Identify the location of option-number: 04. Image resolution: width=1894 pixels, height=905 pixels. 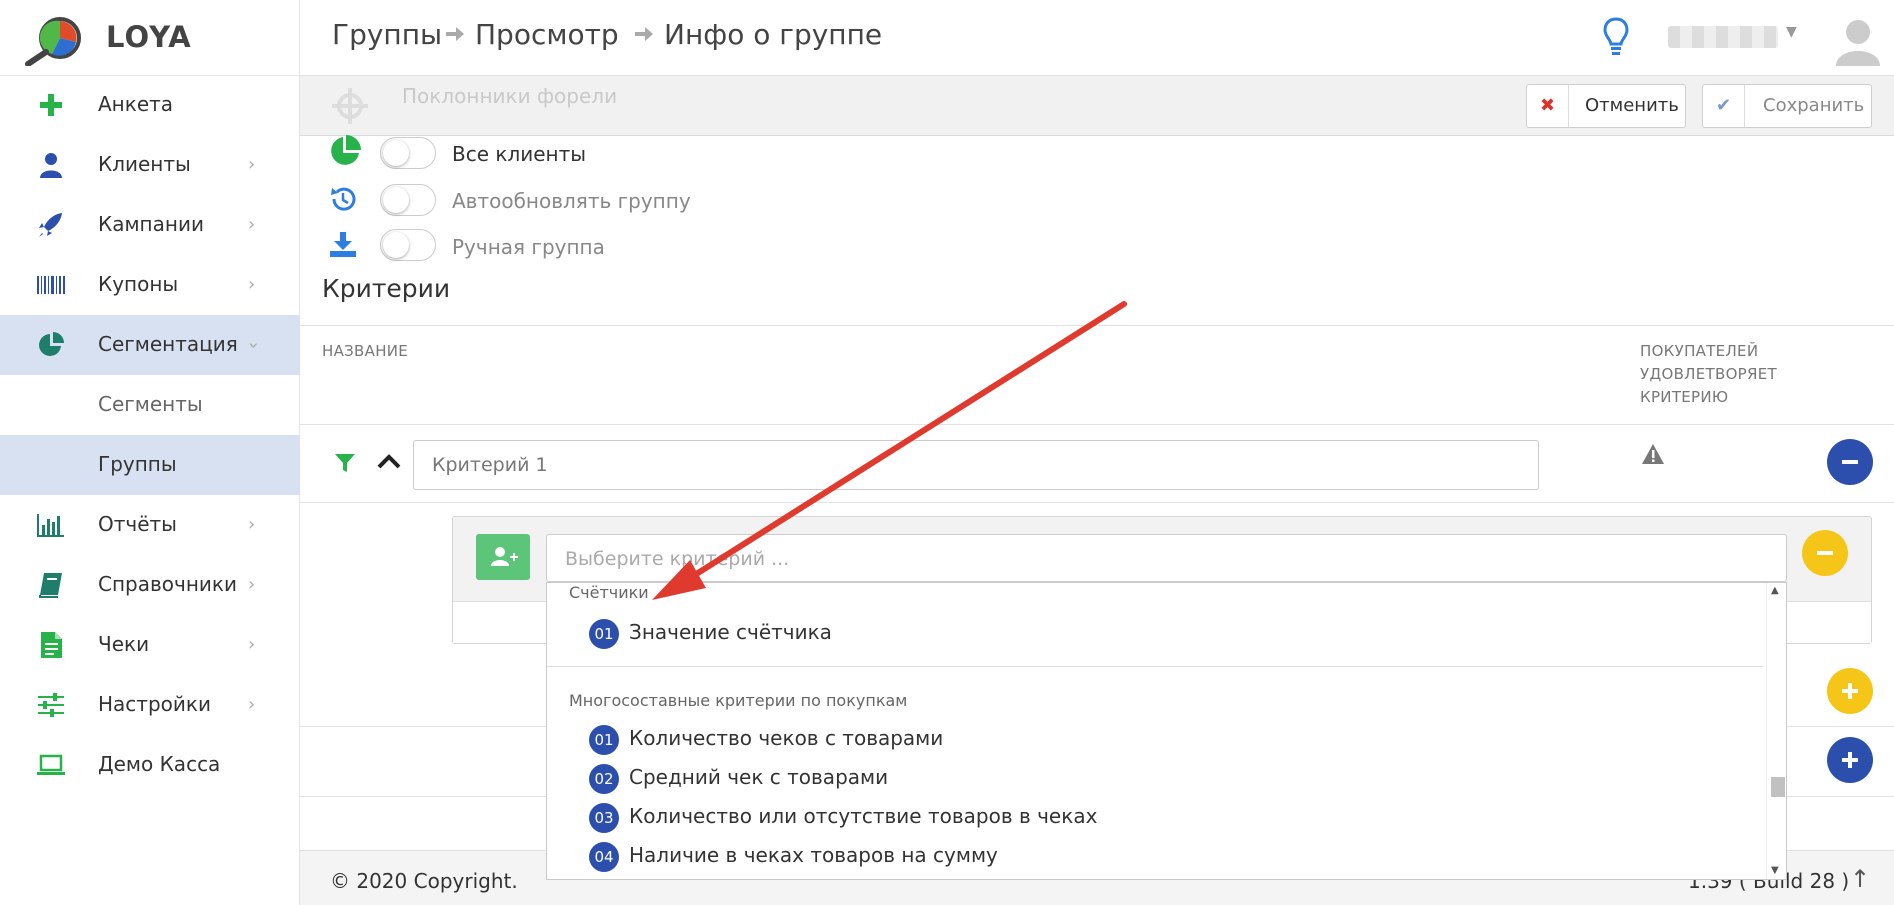
(604, 857).